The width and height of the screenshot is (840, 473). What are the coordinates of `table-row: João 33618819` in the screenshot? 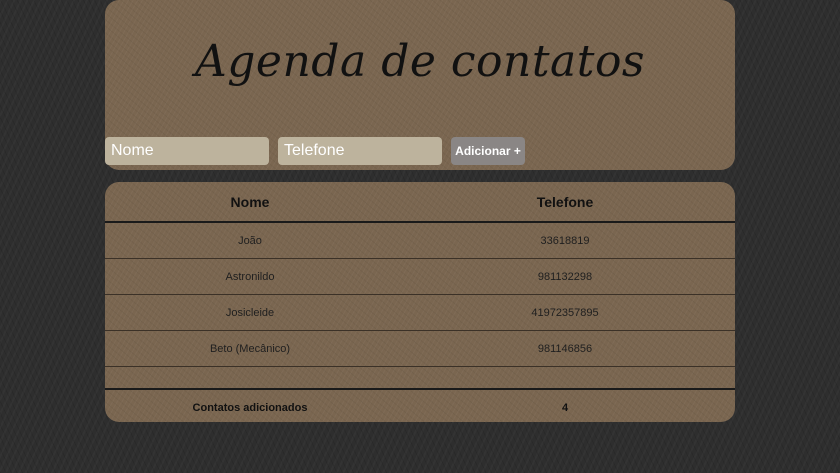 It's located at (420, 240).